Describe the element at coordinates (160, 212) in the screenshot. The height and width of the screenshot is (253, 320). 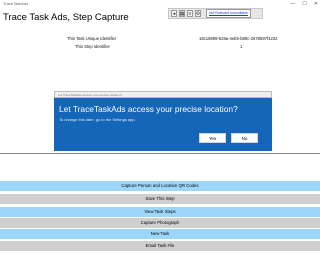
I see `view-task-steps-button: View Task Steps` at that location.